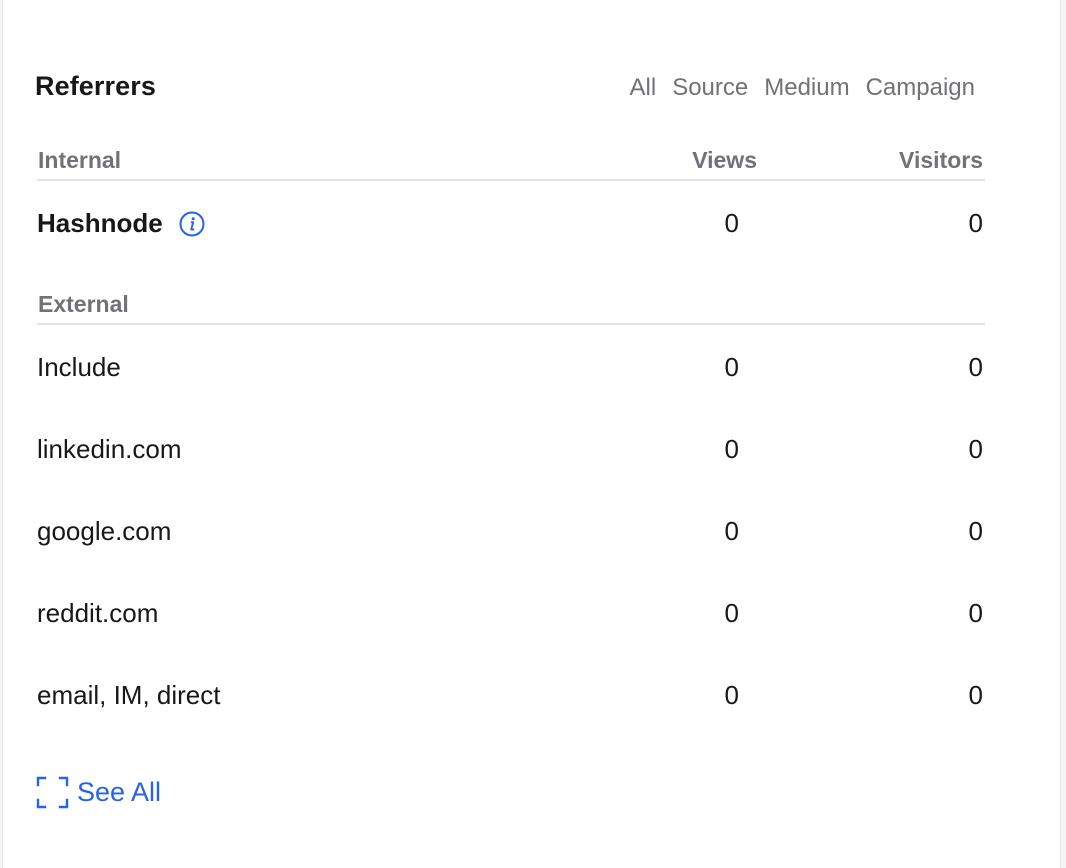  I want to click on filter-tabs: All Source Medium Campaign, so click(802, 88).